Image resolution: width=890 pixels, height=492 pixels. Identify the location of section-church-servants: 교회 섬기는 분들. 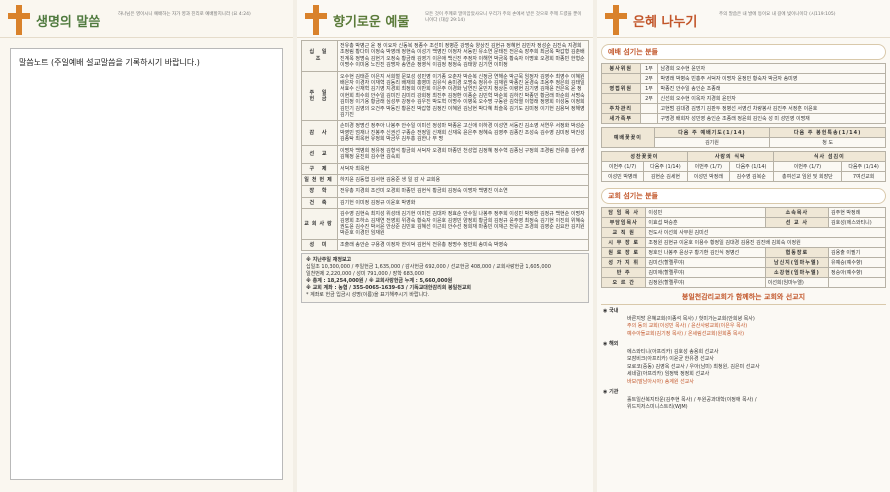
(743, 196).